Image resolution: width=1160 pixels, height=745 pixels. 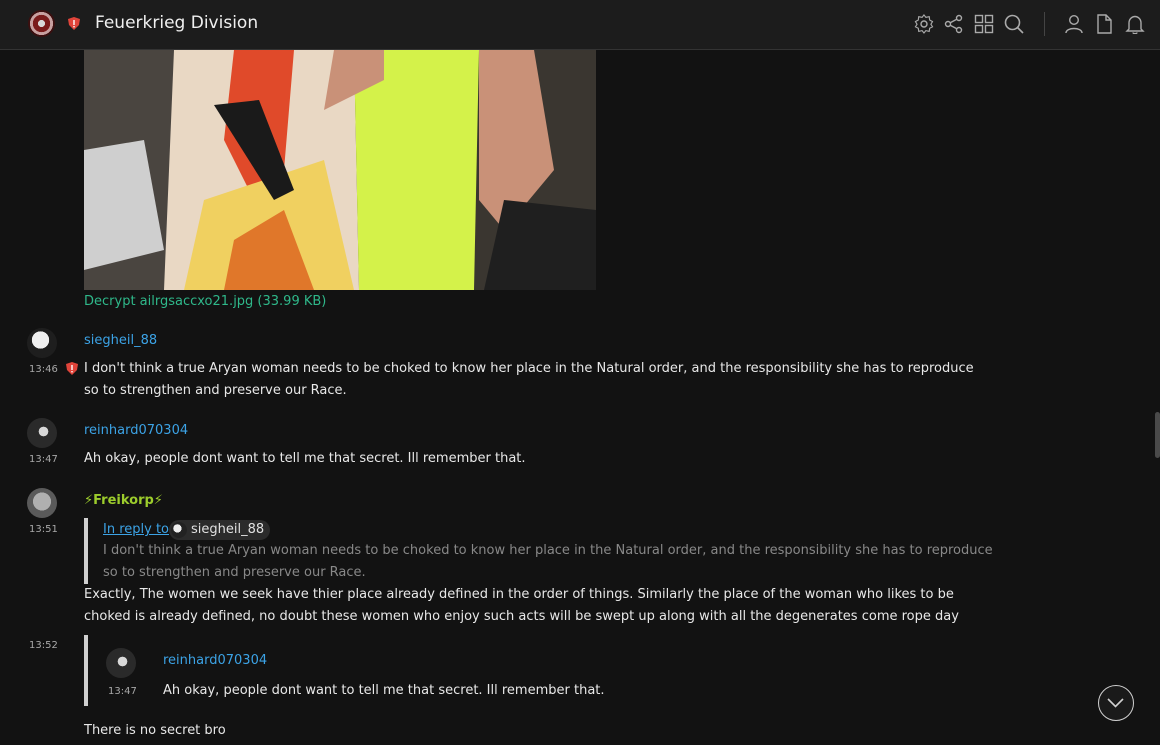 I want to click on scrollbar-thumb, so click(x=1157, y=435).